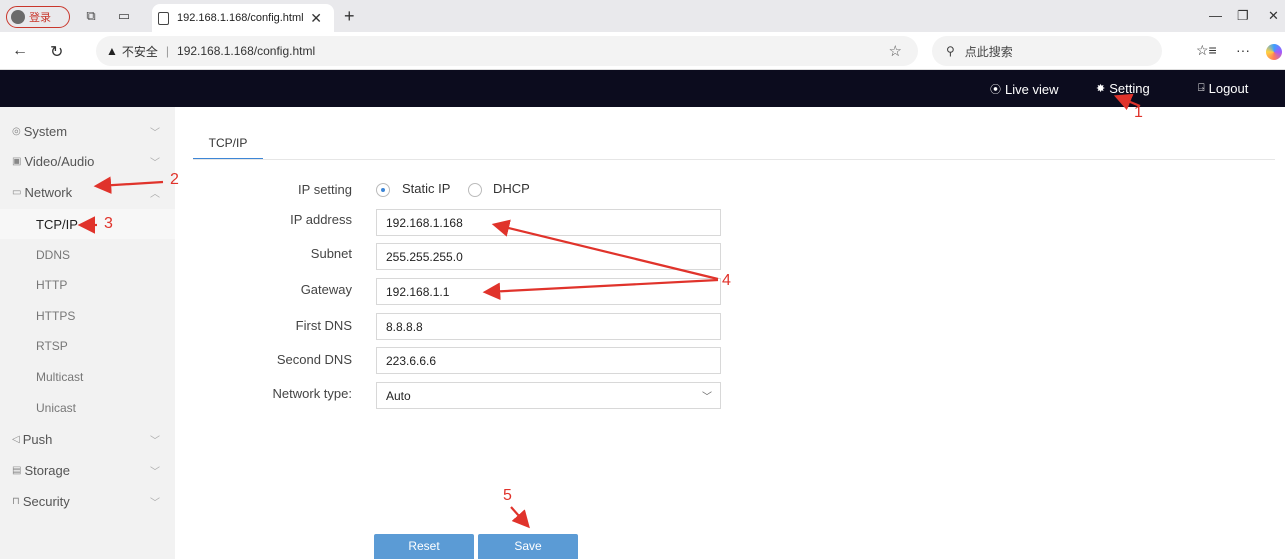 Image resolution: width=1285 pixels, height=559 pixels. I want to click on annotation-3: 3, so click(108, 223).